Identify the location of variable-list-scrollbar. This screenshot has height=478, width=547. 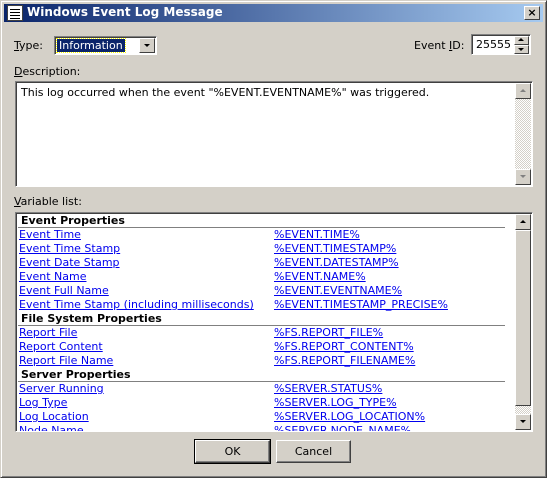
(523, 322).